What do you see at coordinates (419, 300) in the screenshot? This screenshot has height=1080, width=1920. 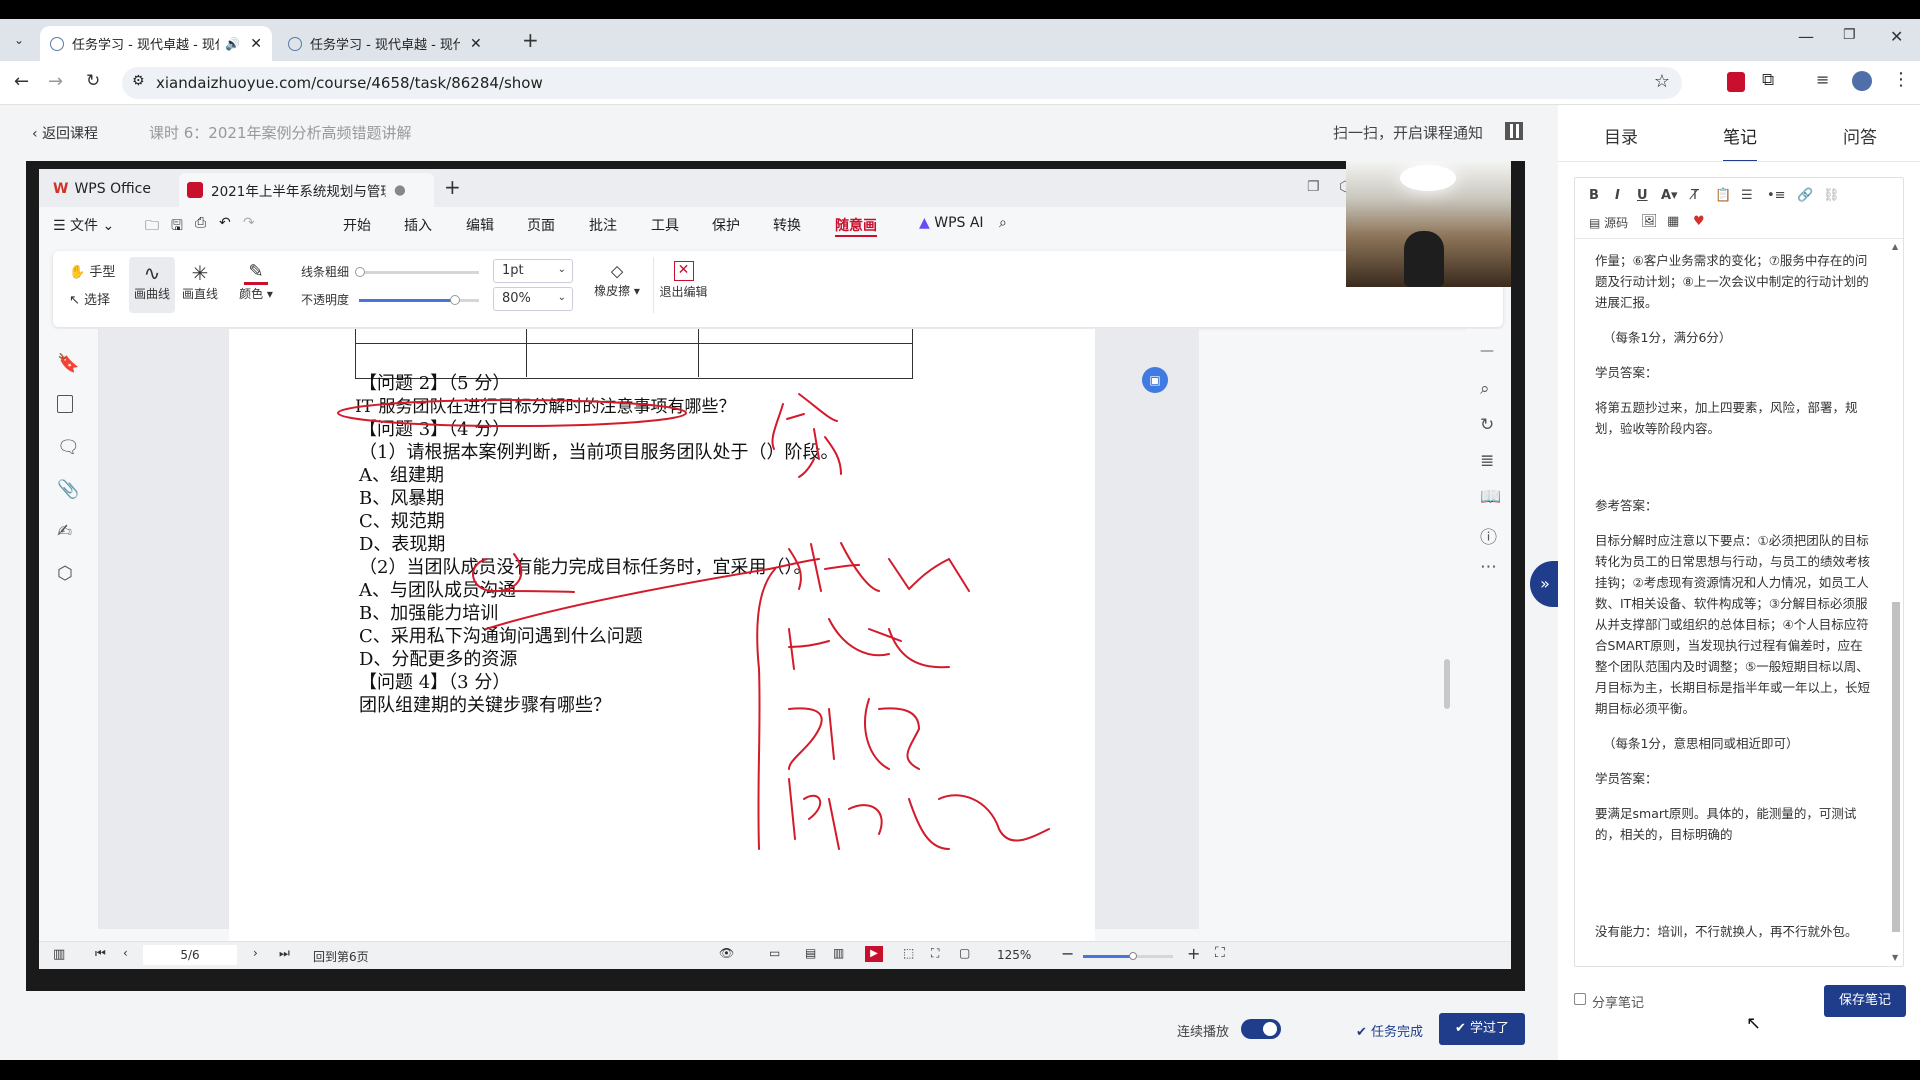 I see `opacity-slider` at bounding box center [419, 300].